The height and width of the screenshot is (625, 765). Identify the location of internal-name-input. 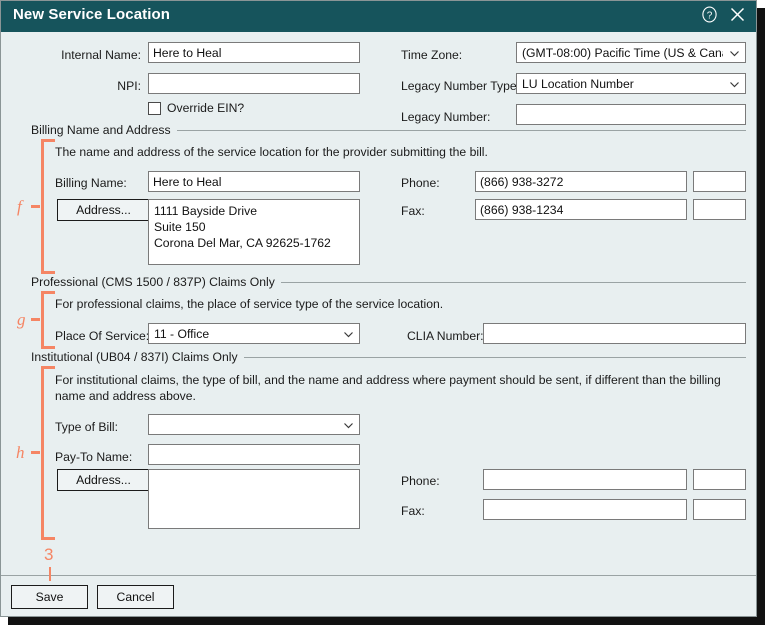
(254, 52).